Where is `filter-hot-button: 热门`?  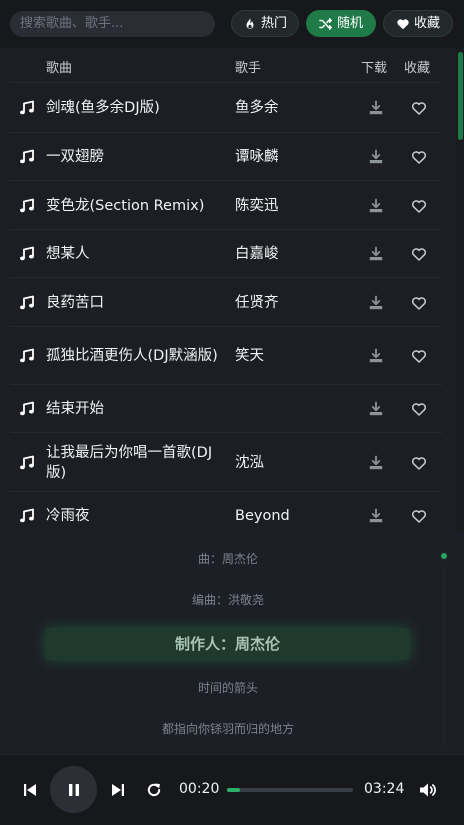 filter-hot-button: 热门 is located at coordinates (265, 23).